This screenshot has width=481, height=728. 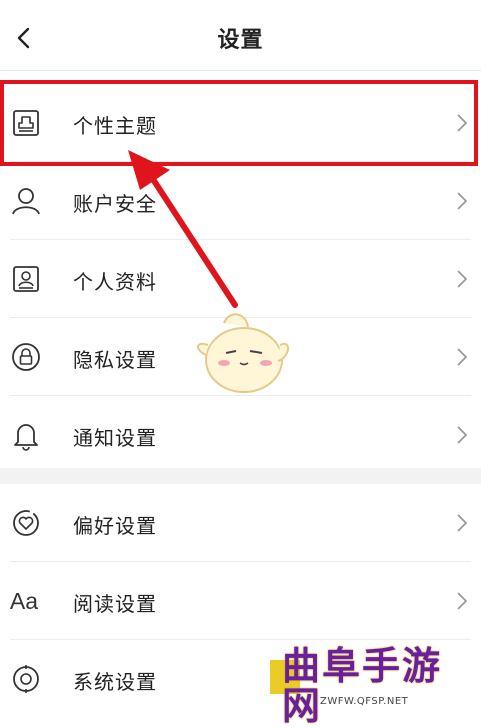 I want to click on settings-item-privacy: 隐私设置, so click(x=240, y=357).